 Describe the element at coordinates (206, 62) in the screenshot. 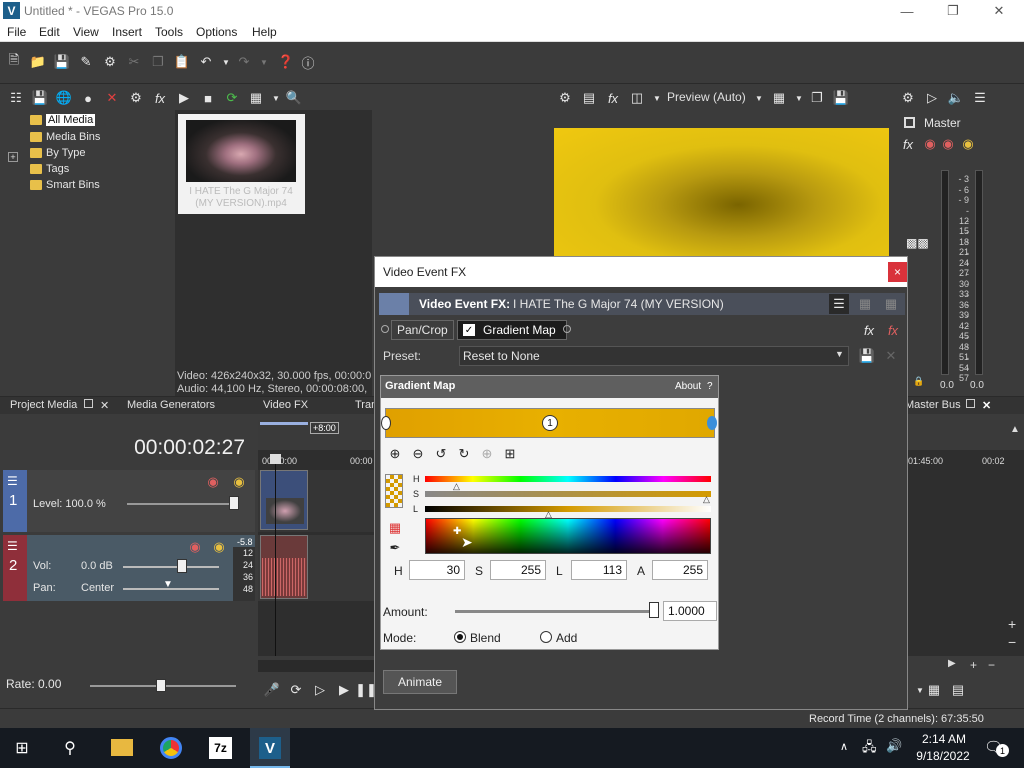

I see `undo-icon: ↶` at that location.